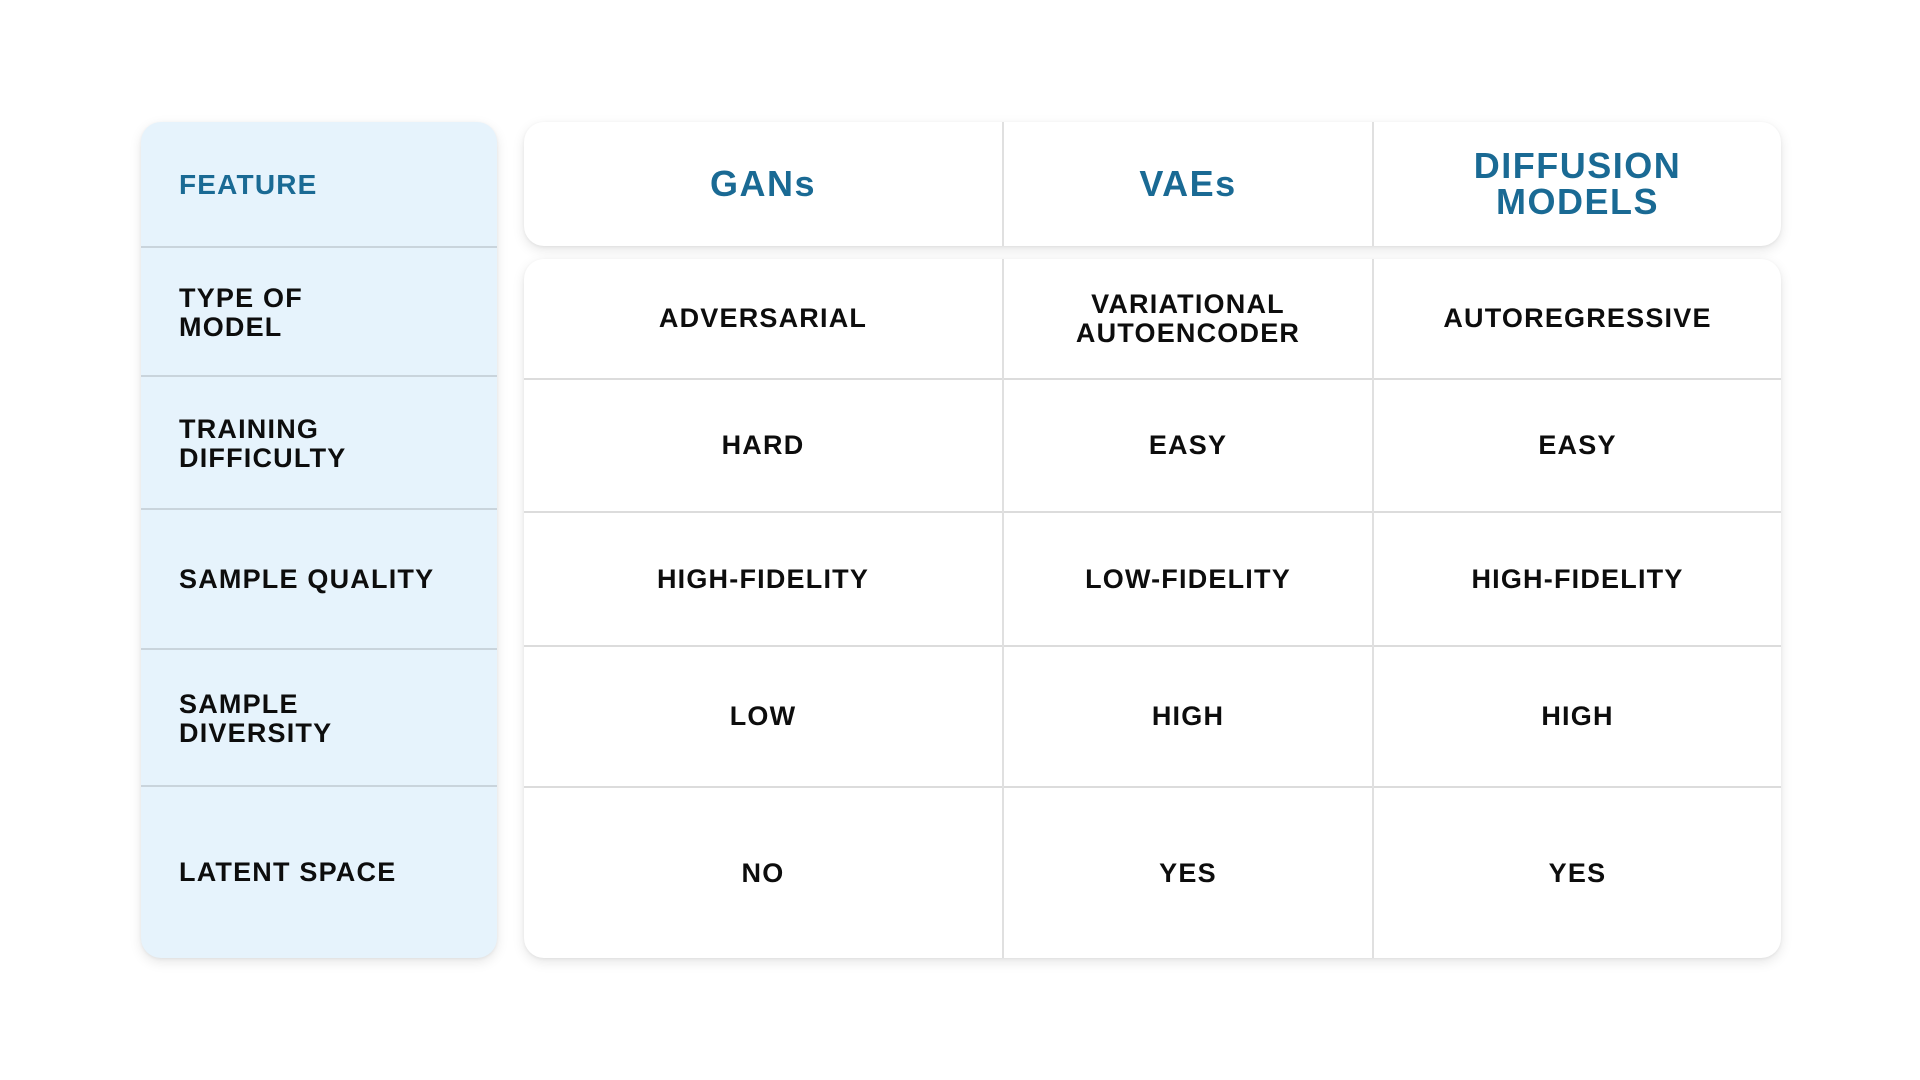  I want to click on table-cell: ADVERSARIAL, so click(763, 318).